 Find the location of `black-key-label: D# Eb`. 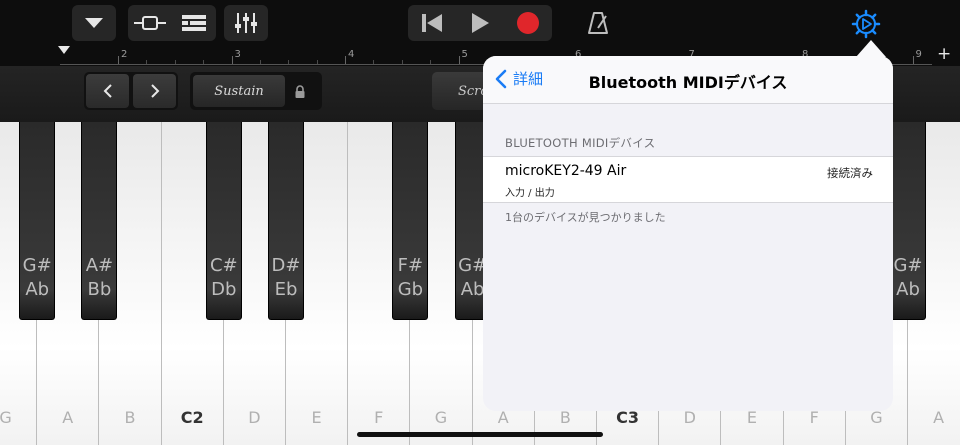

black-key-label: D# Eb is located at coordinates (286, 278).